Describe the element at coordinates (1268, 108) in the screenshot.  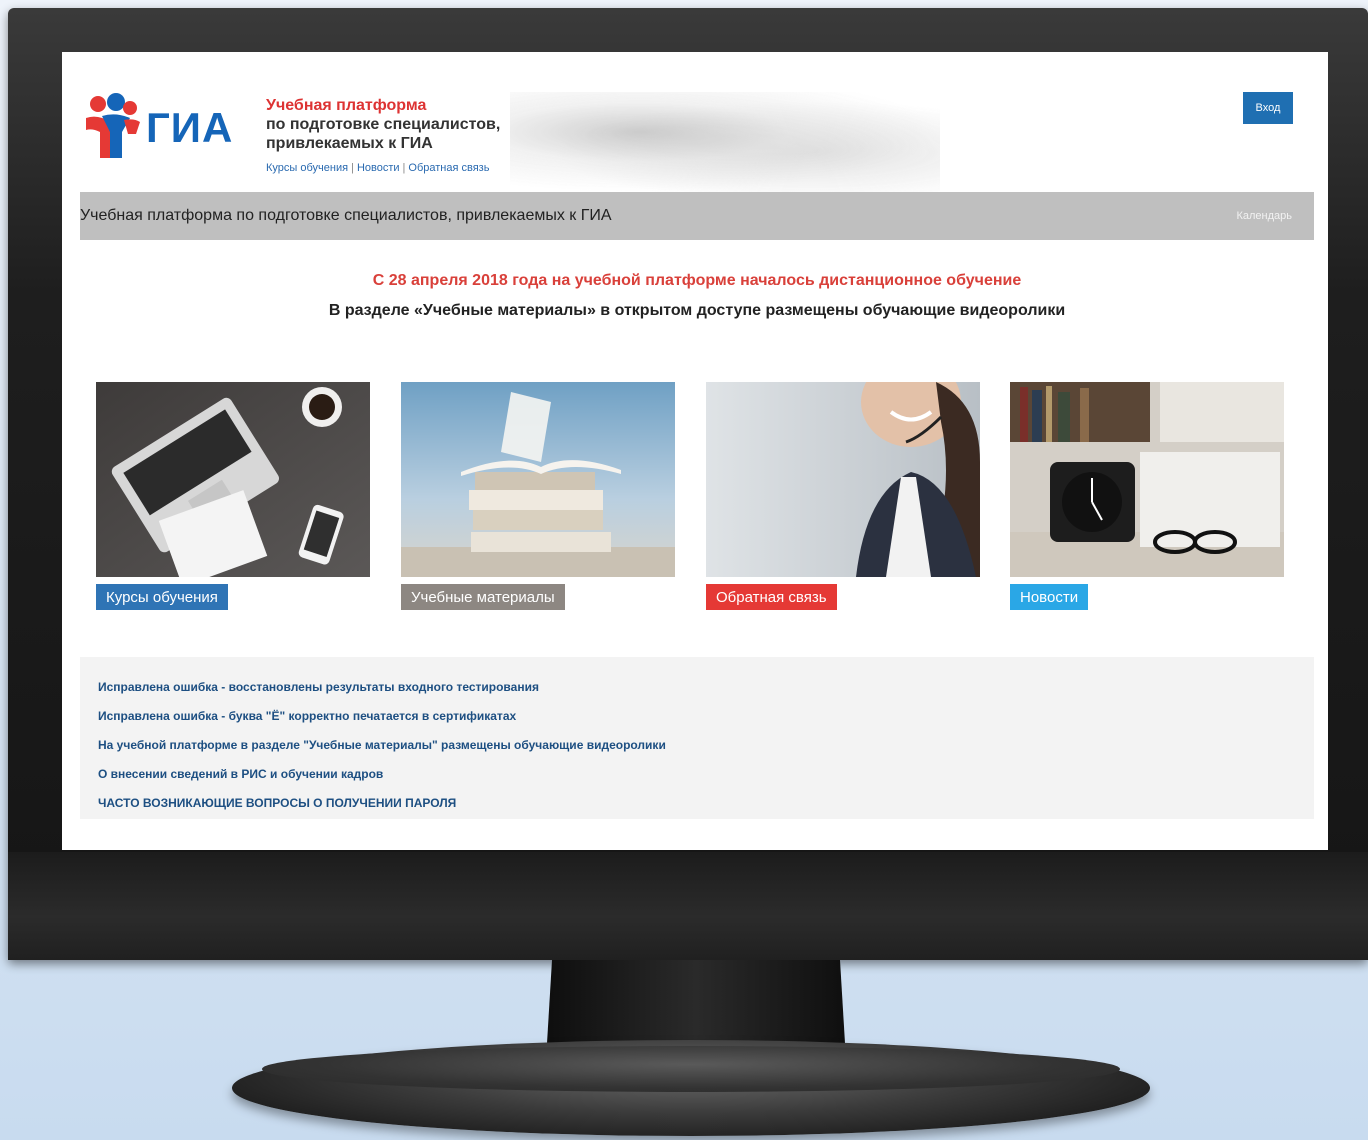
I see `login-button: Вход` at that location.